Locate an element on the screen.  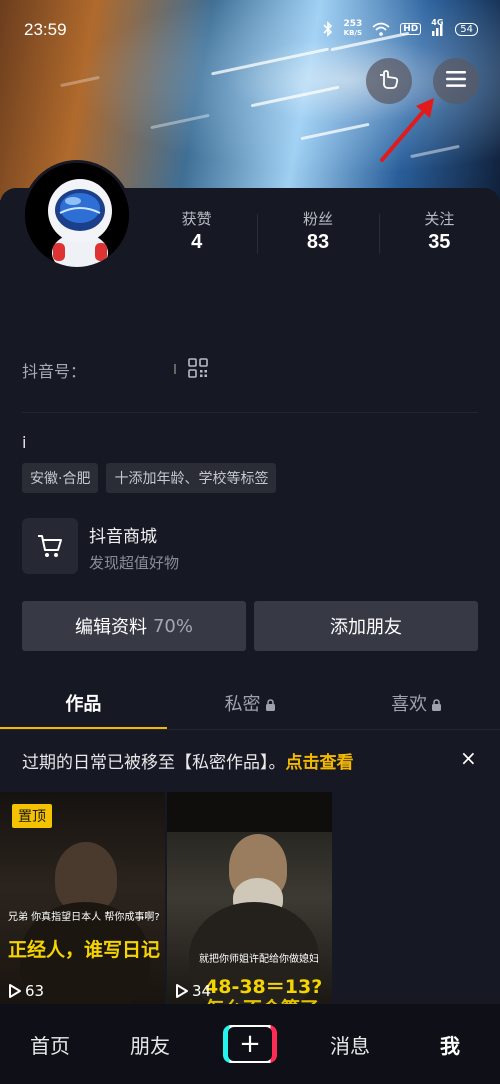
play-count: 34 is located at coordinates (193, 991).